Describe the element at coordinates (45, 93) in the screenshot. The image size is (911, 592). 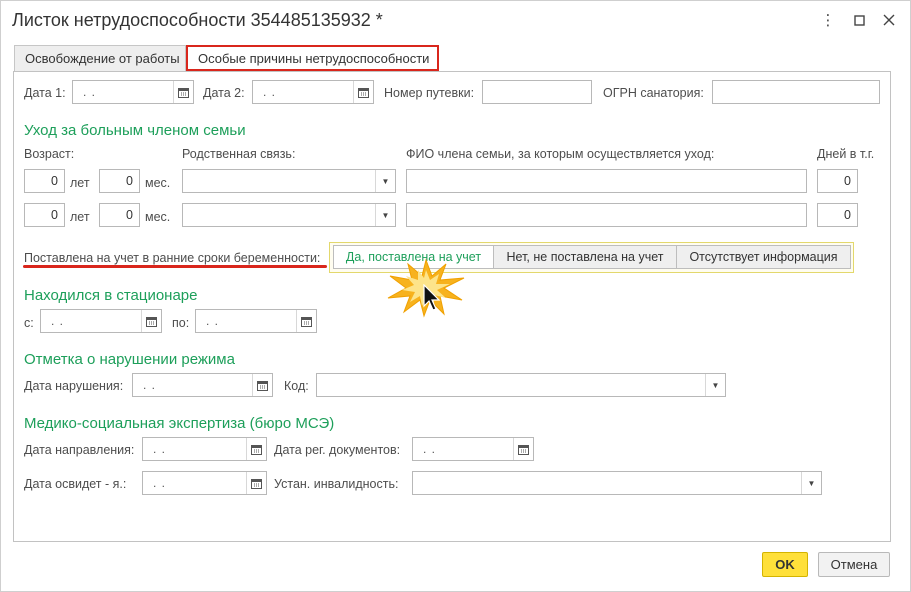
I see `date1-label: Дата 1:` at that location.